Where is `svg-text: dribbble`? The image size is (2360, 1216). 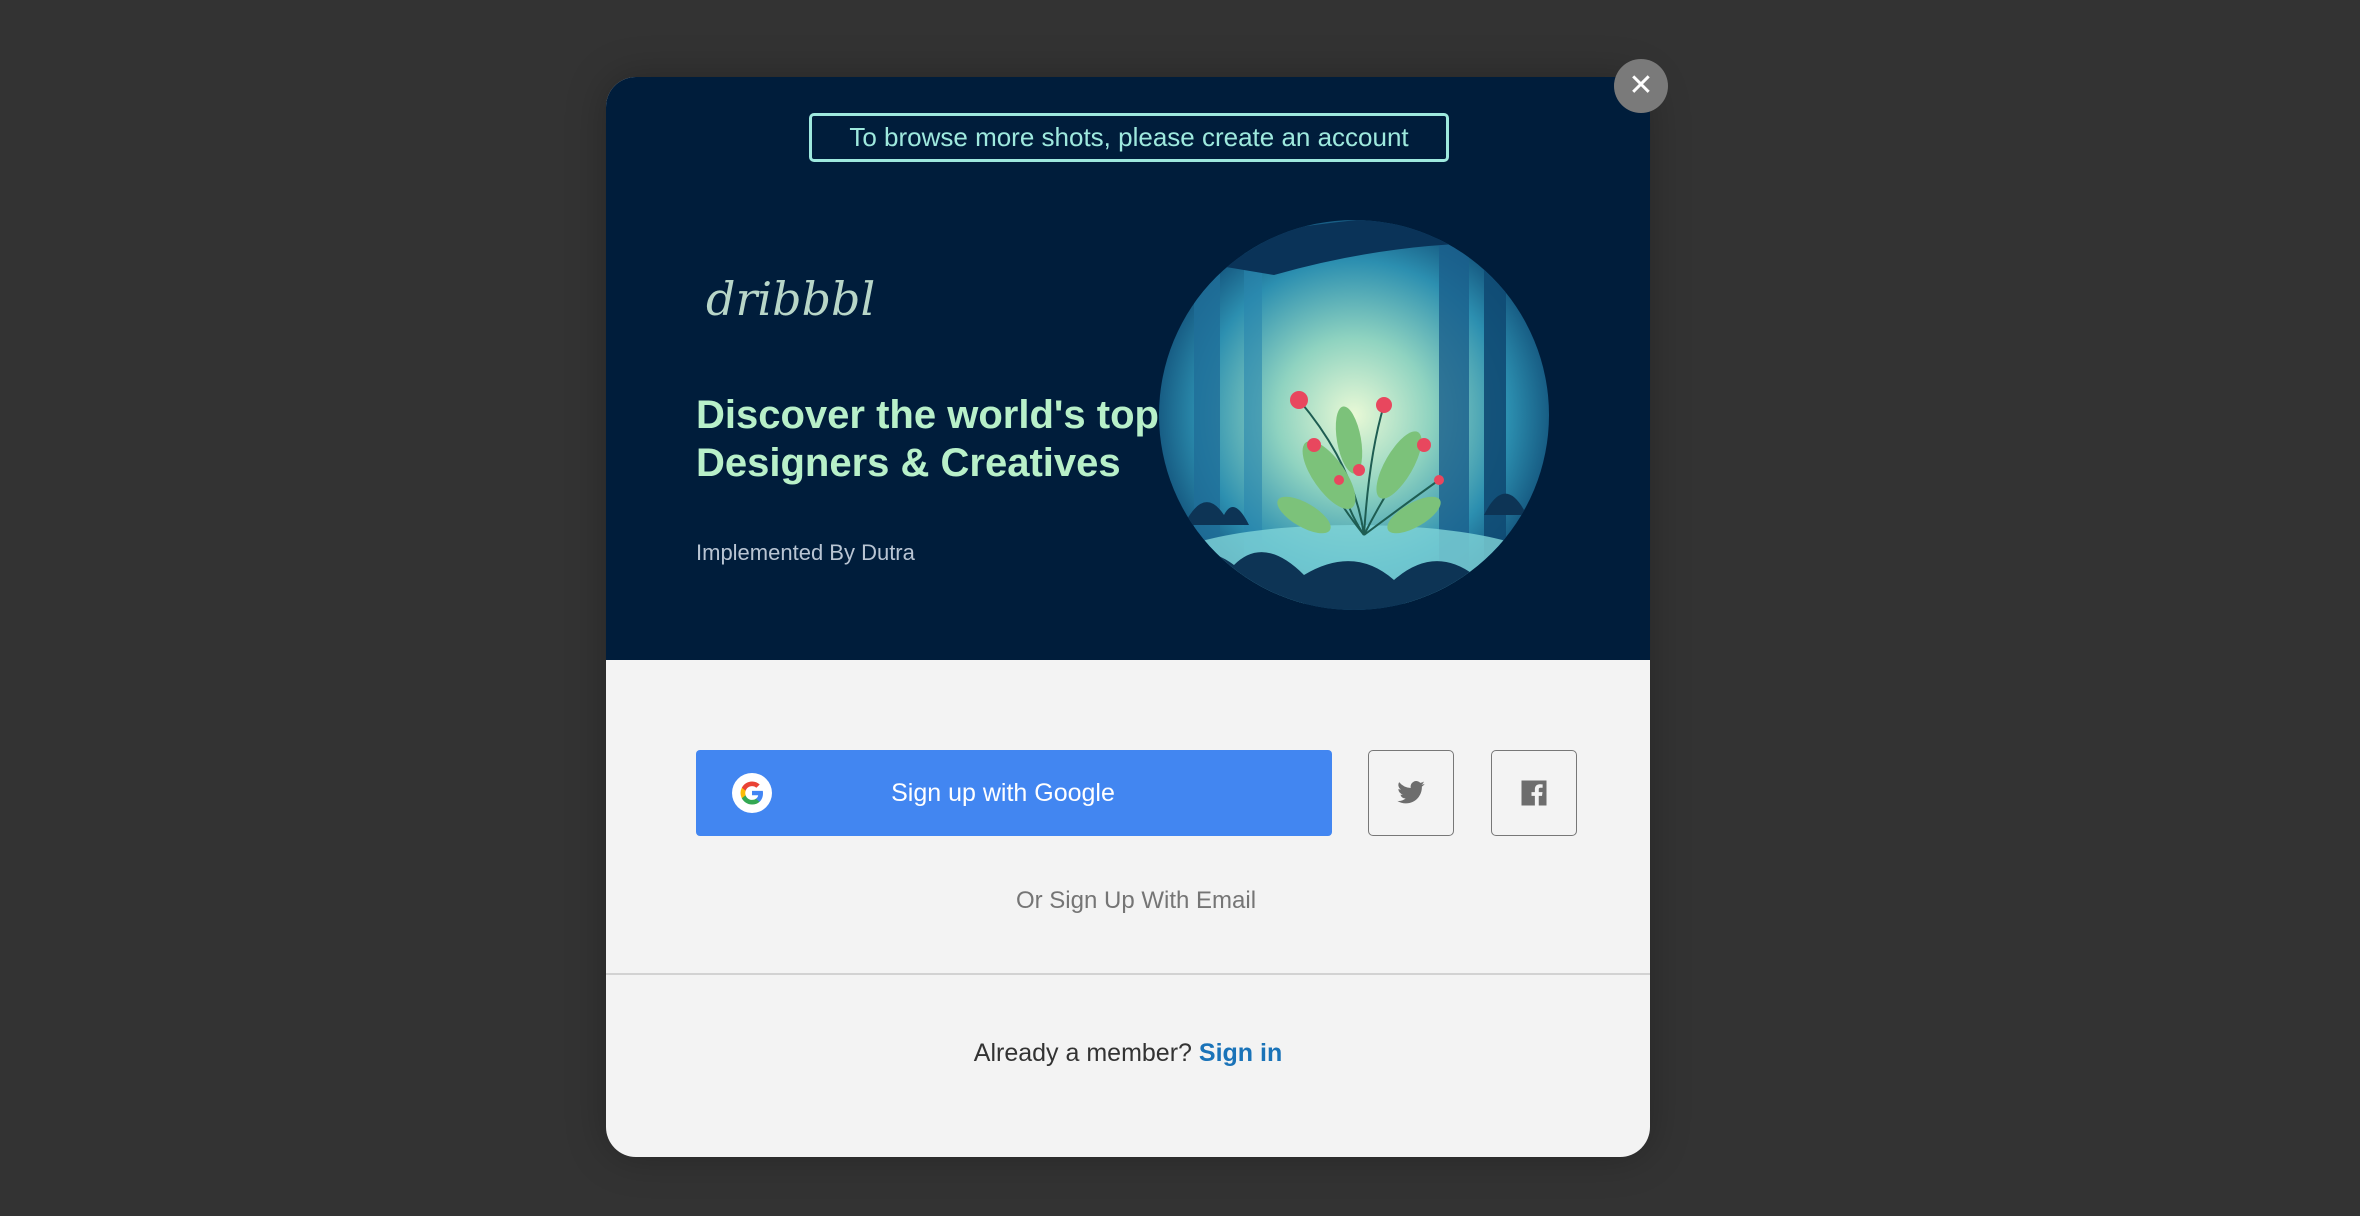
svg-text: dribbble is located at coordinates (790, 299).